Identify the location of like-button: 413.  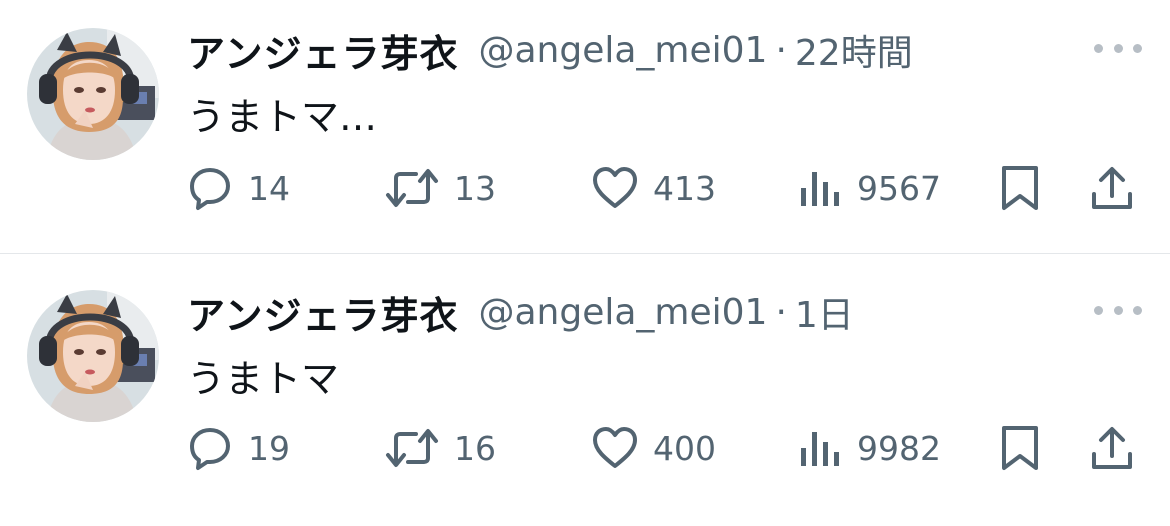
(653, 188).